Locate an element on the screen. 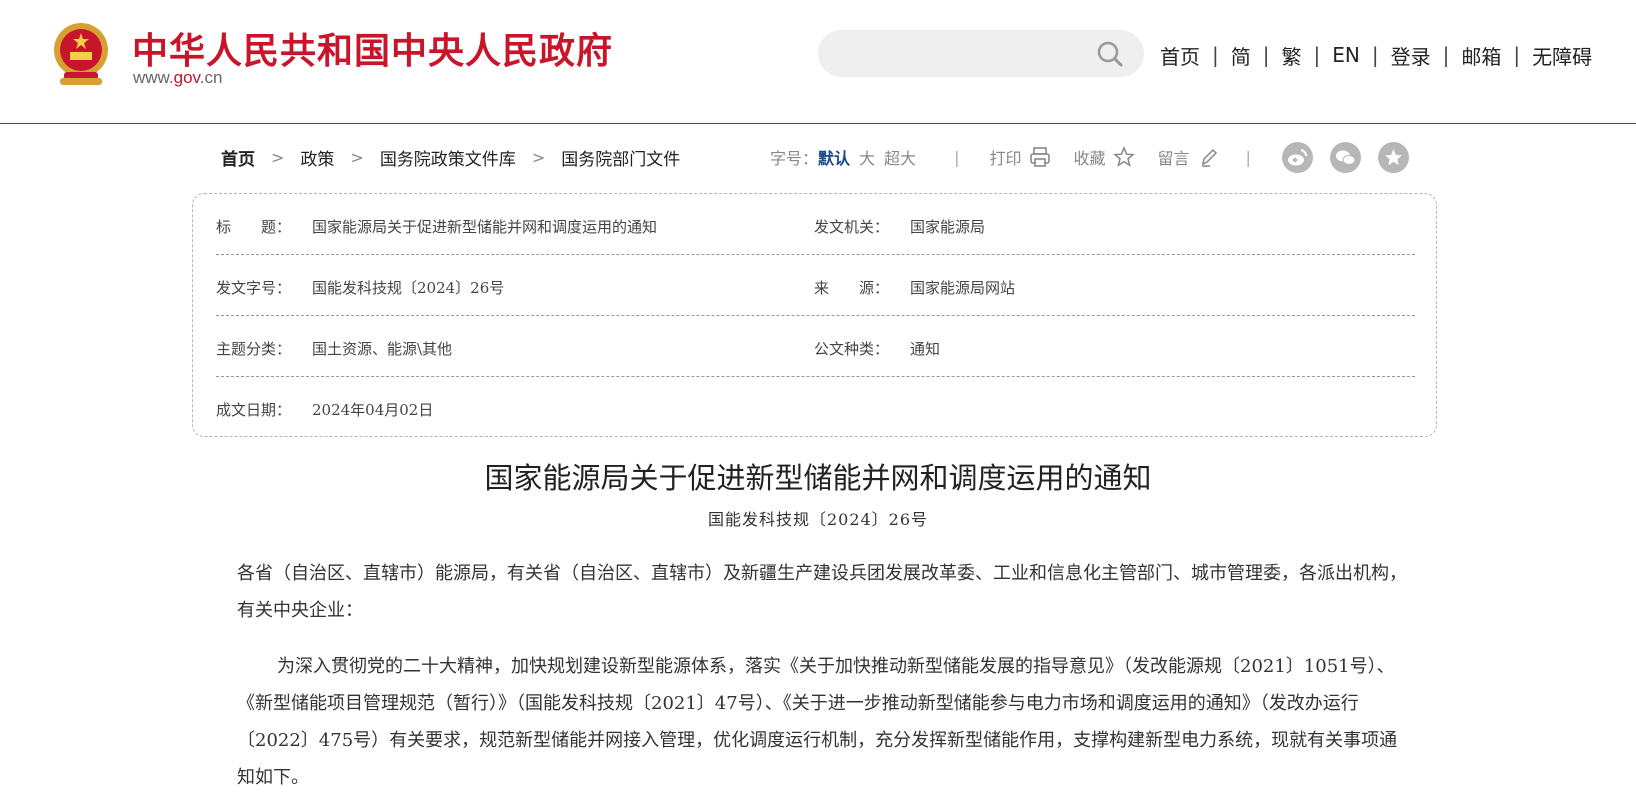 The image size is (1636, 807). font-size-label: 字号： is located at coordinates (794, 158).